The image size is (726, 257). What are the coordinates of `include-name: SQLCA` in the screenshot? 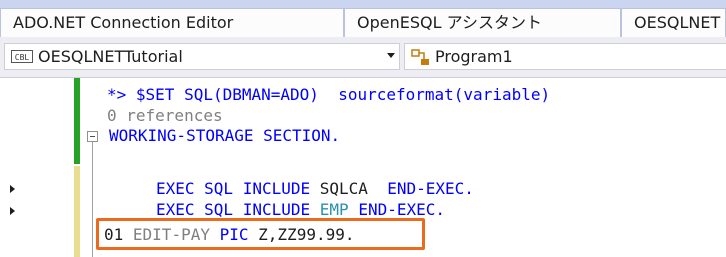 It's located at (343, 188).